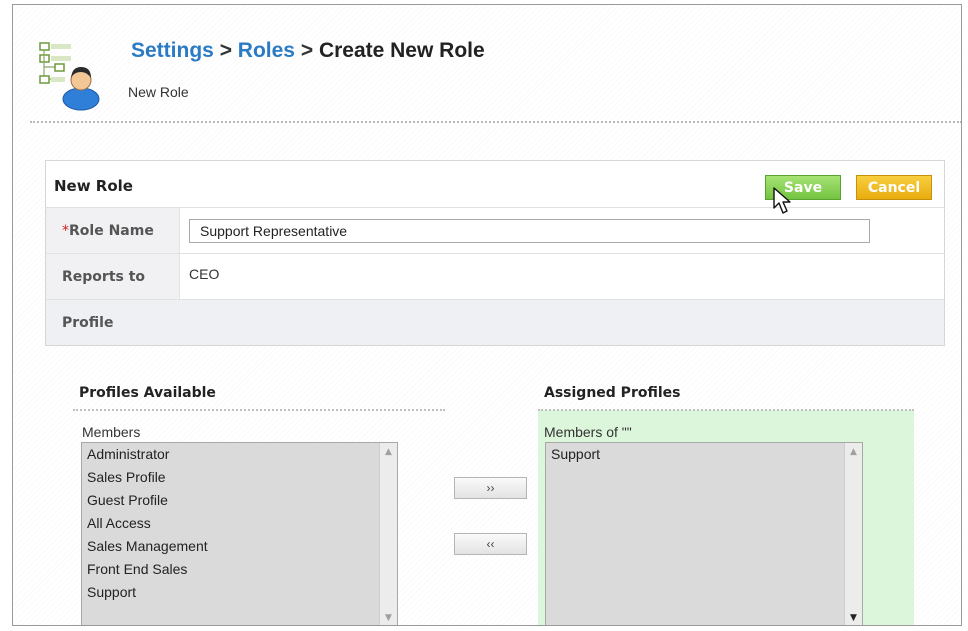 Image resolution: width=968 pixels, height=631 pixels. What do you see at coordinates (704, 533) in the screenshot?
I see `assigned-profiles-list: Support ▲ ▼` at bounding box center [704, 533].